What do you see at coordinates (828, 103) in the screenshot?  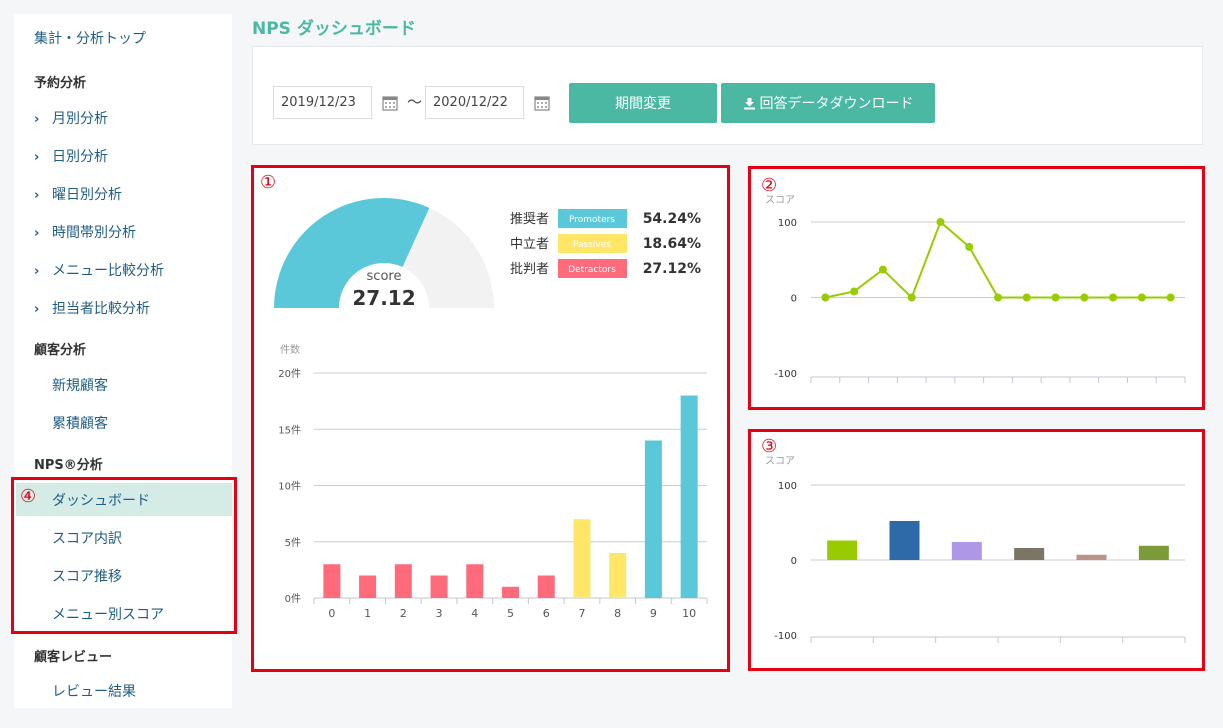 I see `download-responses-button: 回答データダウンロード` at bounding box center [828, 103].